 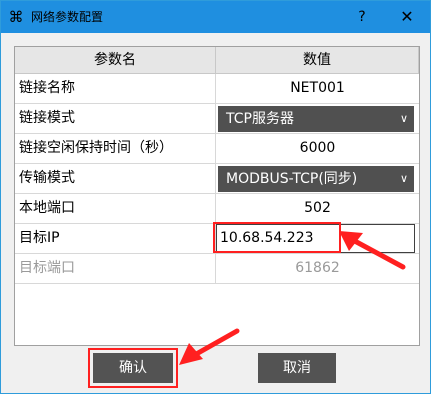 What do you see at coordinates (297, 368) in the screenshot?
I see `cancel-button: 取消` at bounding box center [297, 368].